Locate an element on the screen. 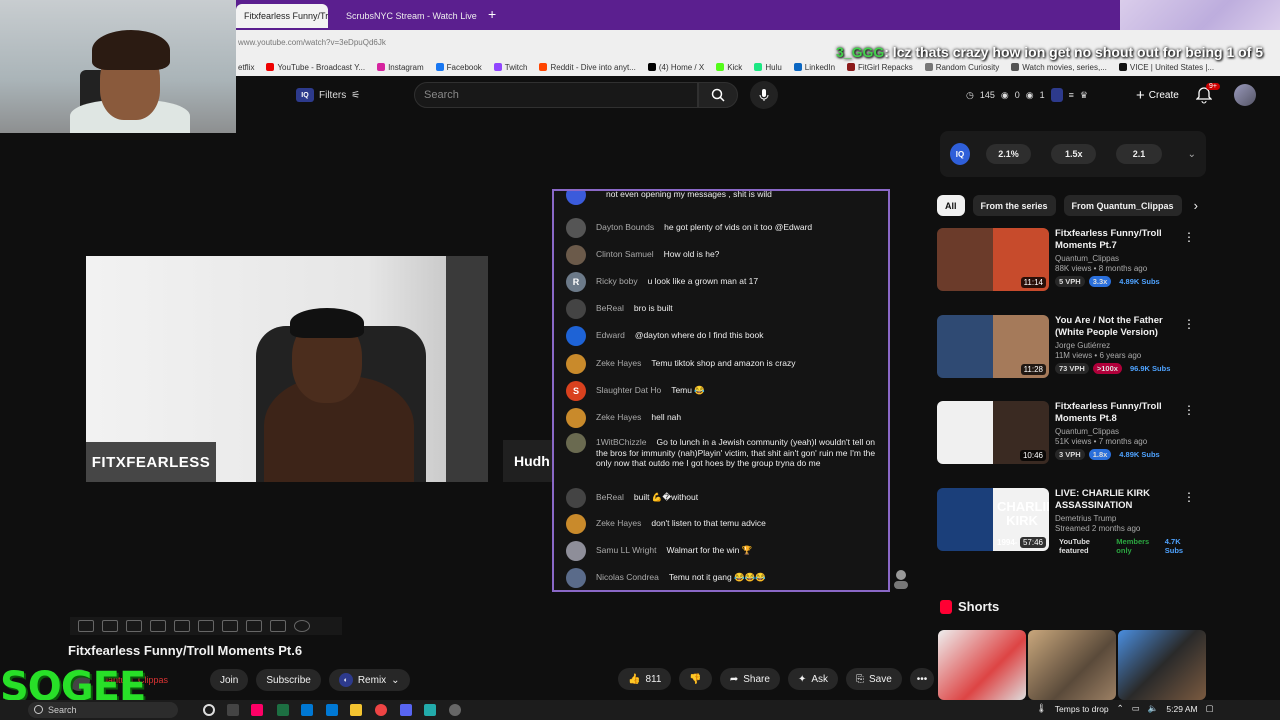  task-view-icon is located at coordinates (233, 710).